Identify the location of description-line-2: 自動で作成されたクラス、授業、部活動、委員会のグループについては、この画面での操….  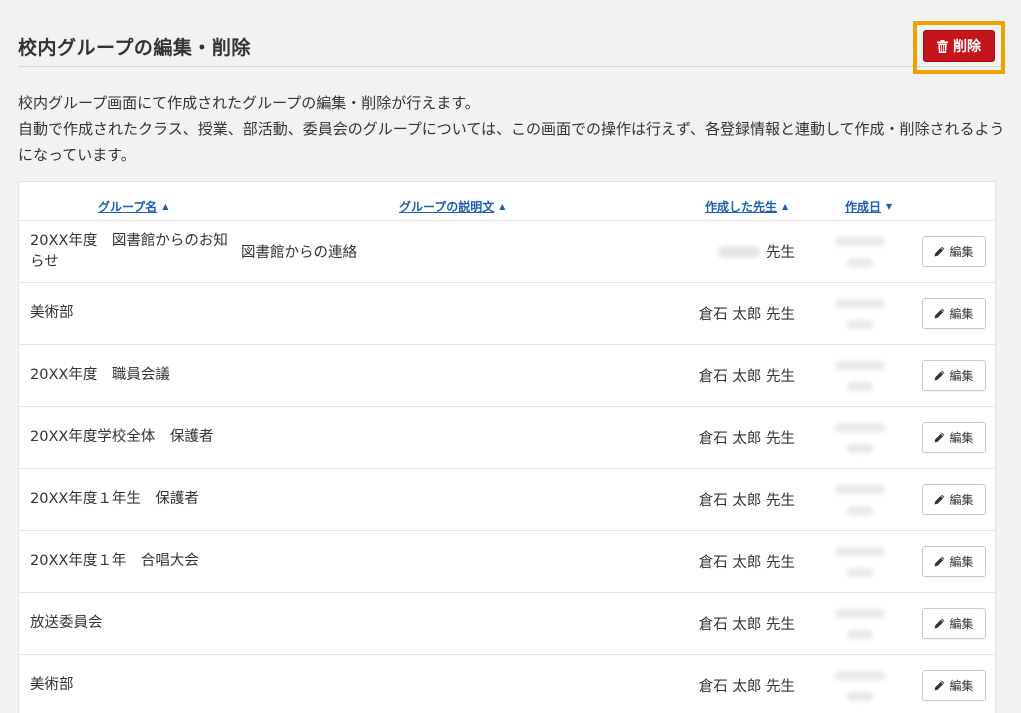
(511, 142).